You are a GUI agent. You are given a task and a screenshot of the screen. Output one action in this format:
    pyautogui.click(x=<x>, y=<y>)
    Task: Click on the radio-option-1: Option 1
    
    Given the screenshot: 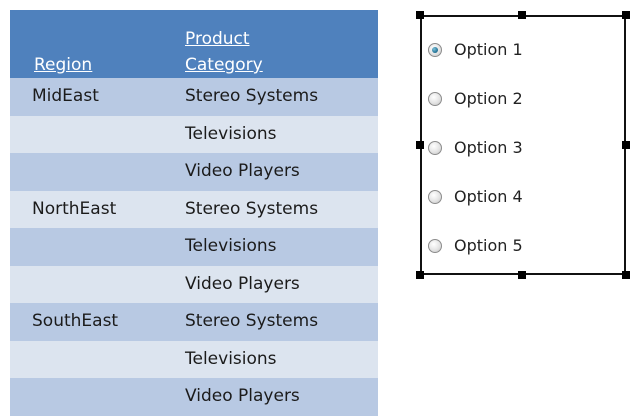 What is the action you would take?
    pyautogui.click(x=475, y=49)
    